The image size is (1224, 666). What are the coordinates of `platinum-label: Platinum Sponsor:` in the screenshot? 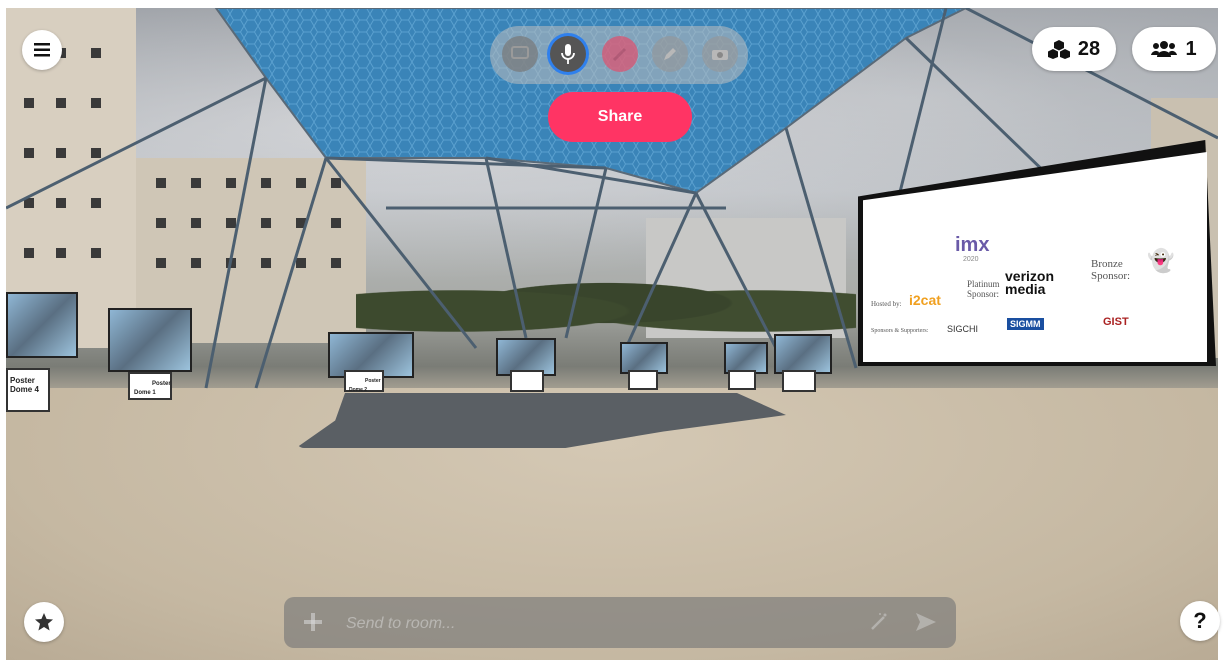 It's located at (983, 289).